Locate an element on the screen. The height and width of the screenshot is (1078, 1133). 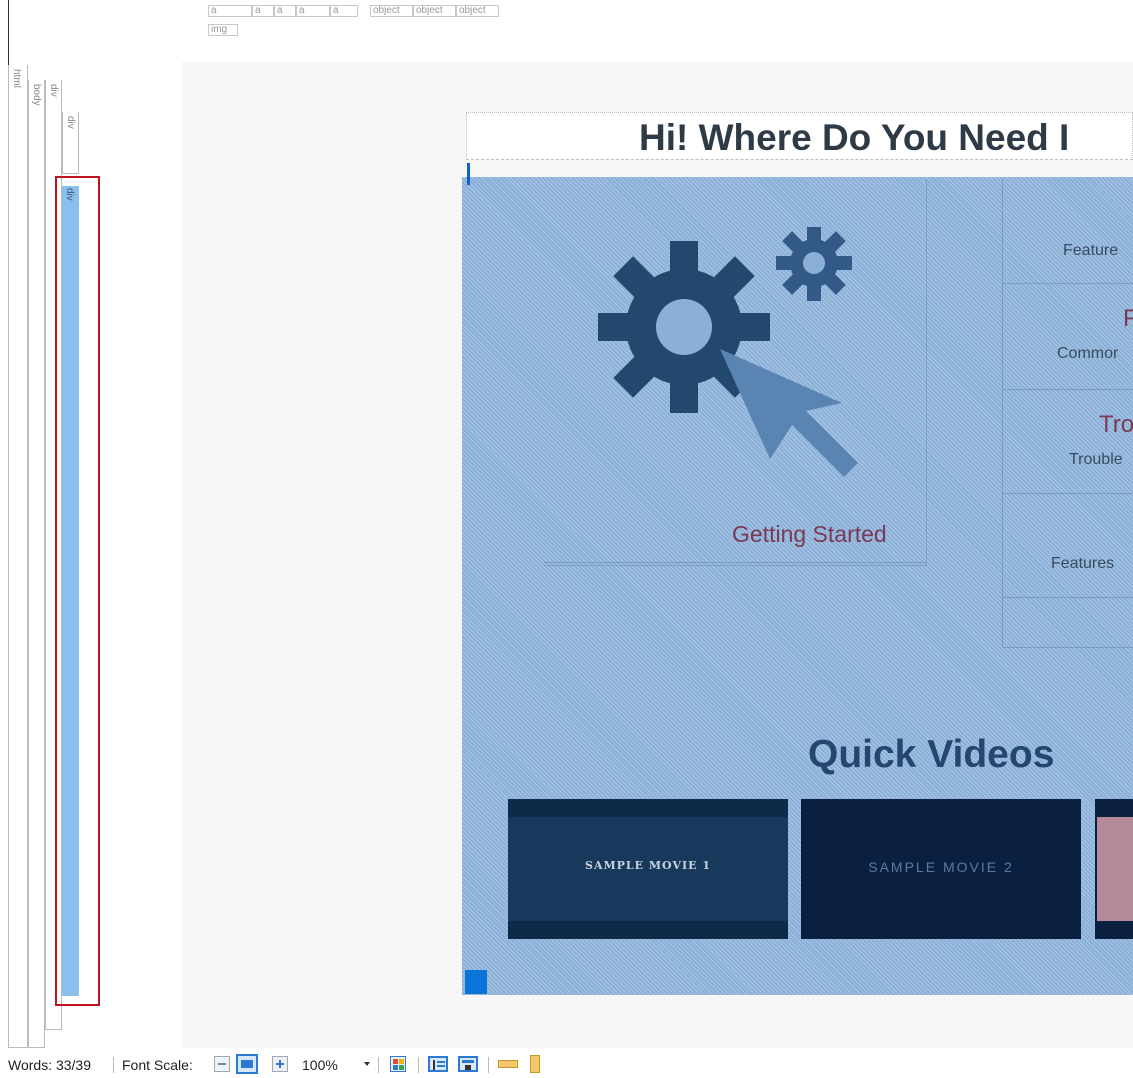
font-scale-reset-button is located at coordinates (247, 1064).